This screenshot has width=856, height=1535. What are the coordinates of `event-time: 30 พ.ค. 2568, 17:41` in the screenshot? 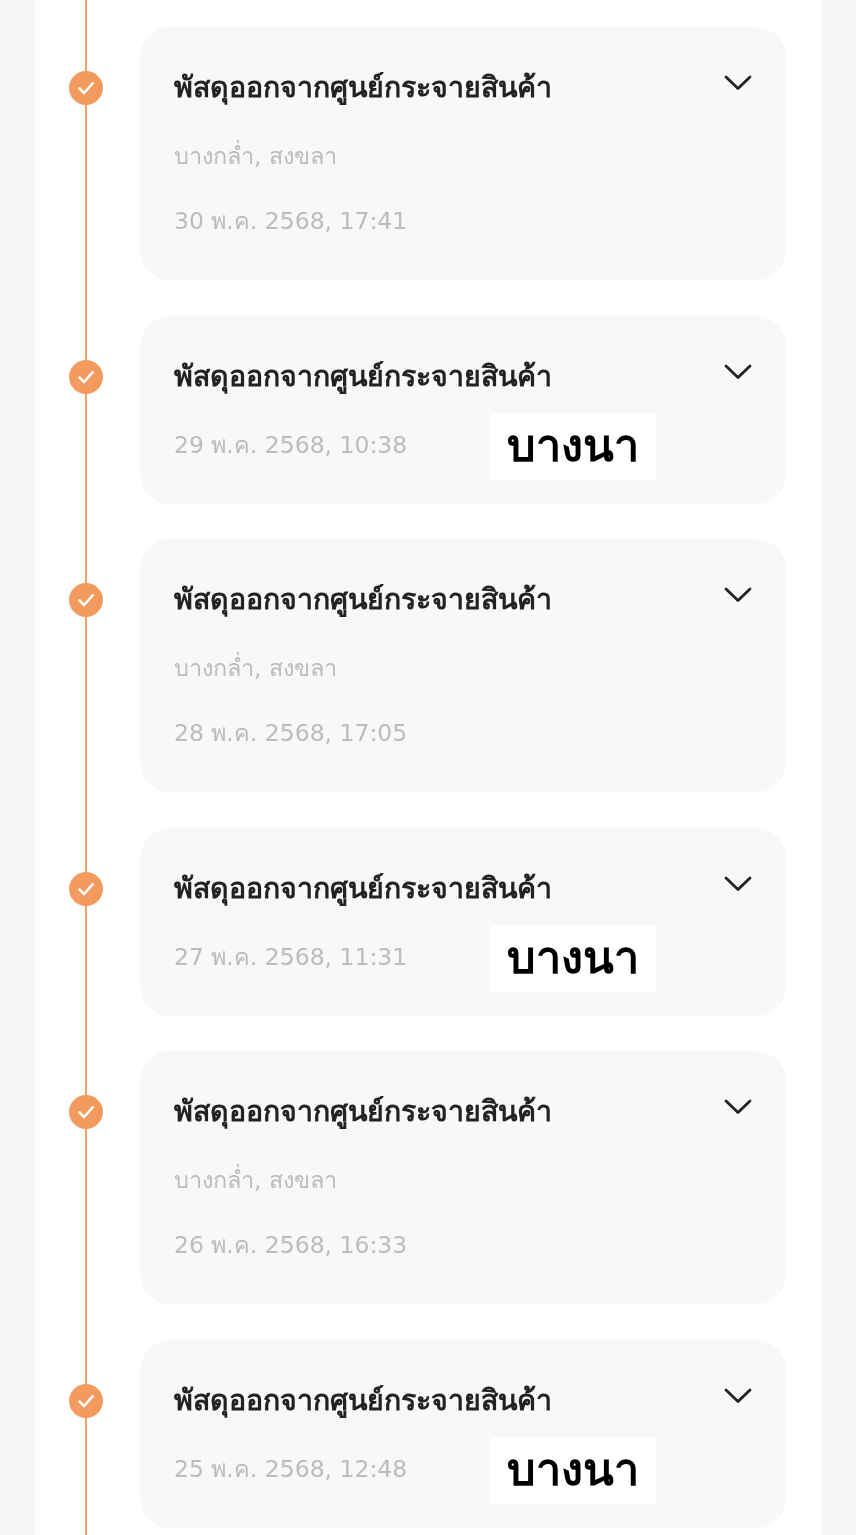 It's located at (291, 221).